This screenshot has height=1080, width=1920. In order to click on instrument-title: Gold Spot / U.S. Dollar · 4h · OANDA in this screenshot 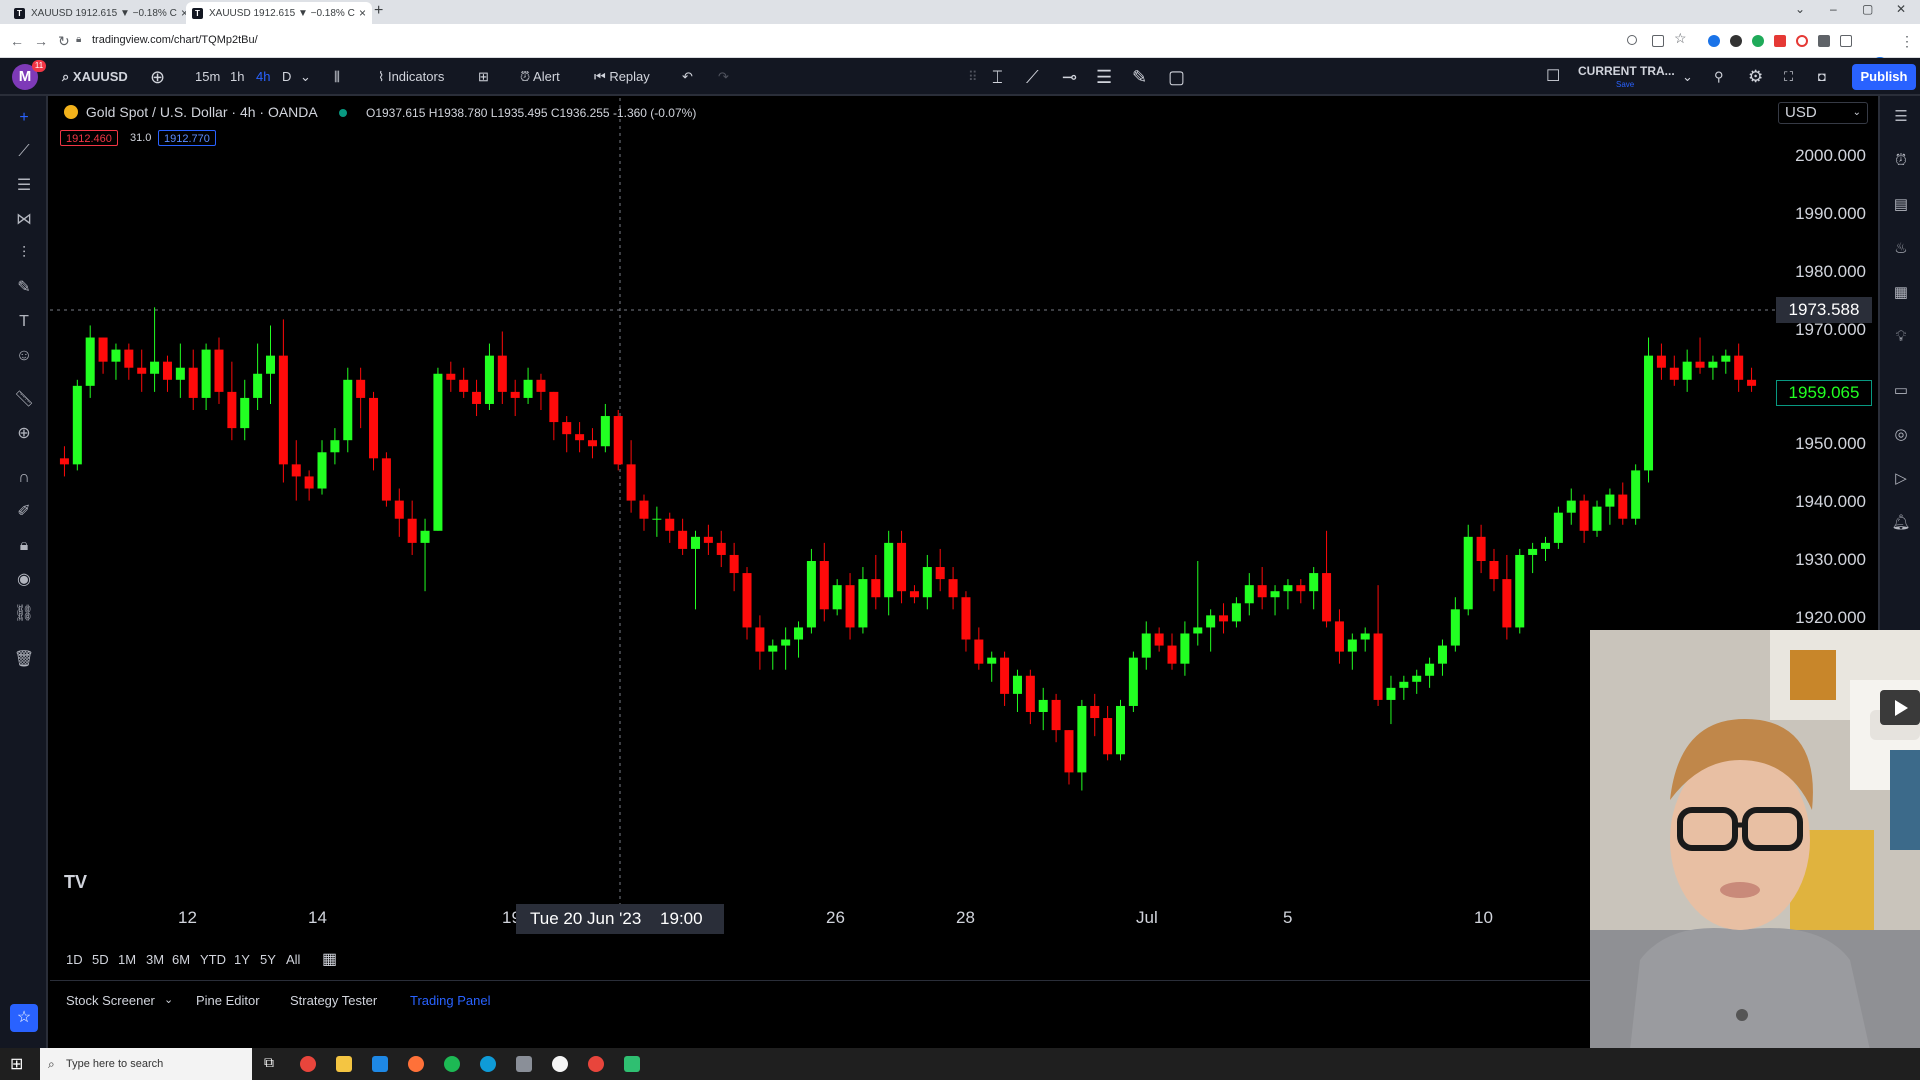, I will do `click(201, 112)`.